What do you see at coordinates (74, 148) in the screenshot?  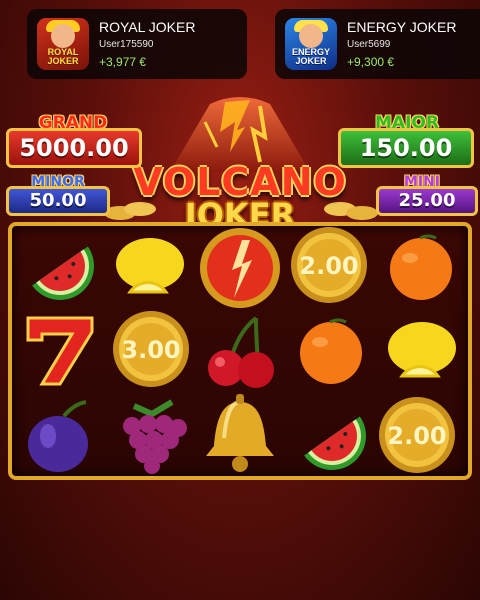 I see `jackpot-grand-value: 5000.00` at bounding box center [74, 148].